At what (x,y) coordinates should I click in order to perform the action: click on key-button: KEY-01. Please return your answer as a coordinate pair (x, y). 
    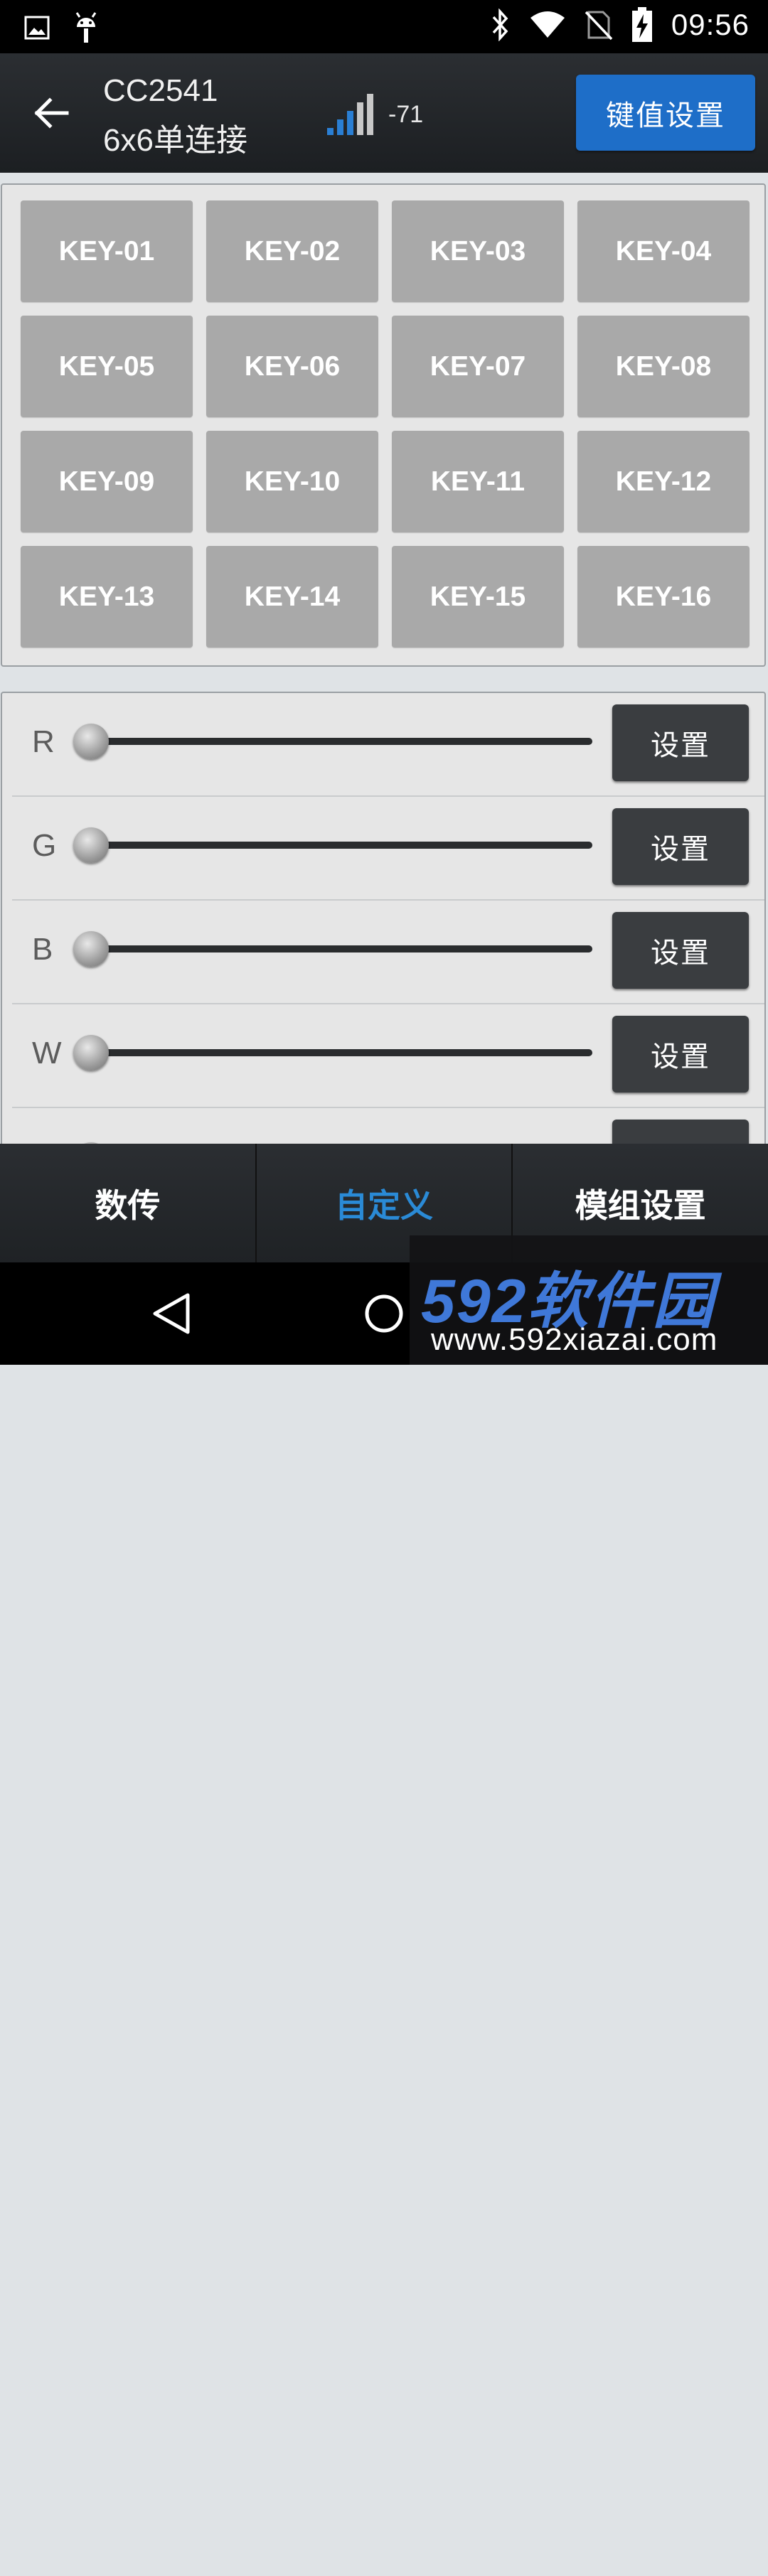
    Looking at the image, I should click on (107, 251).